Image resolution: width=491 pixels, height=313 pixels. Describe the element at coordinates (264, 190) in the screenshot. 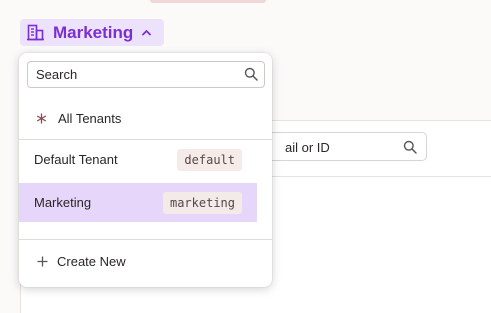

I see `scrollbar` at that location.